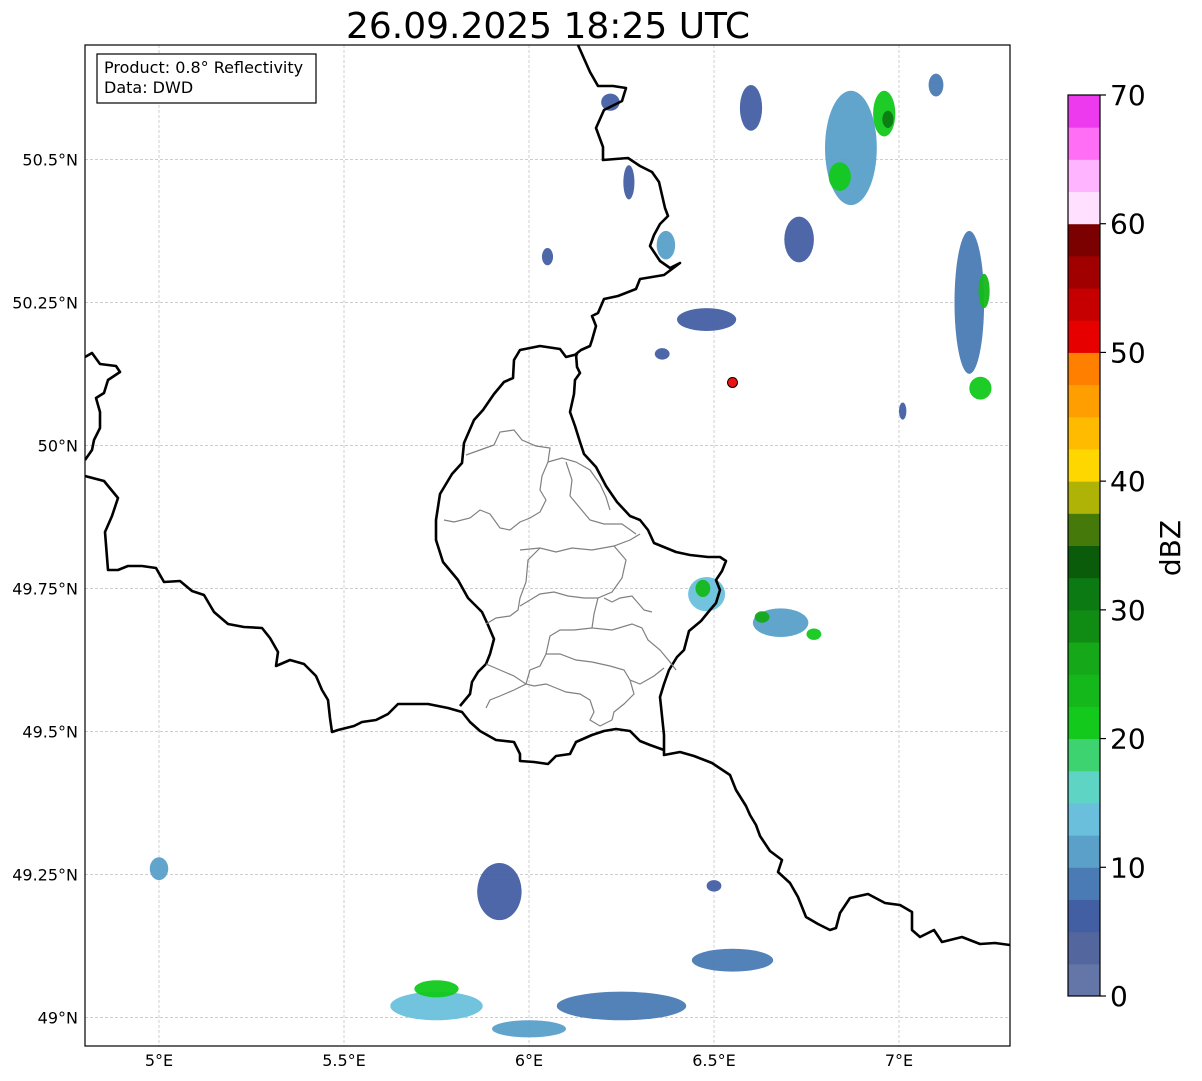  Describe the element at coordinates (1128, 95) in the screenshot. I see `colorbar-tick-label-7: 70` at that location.